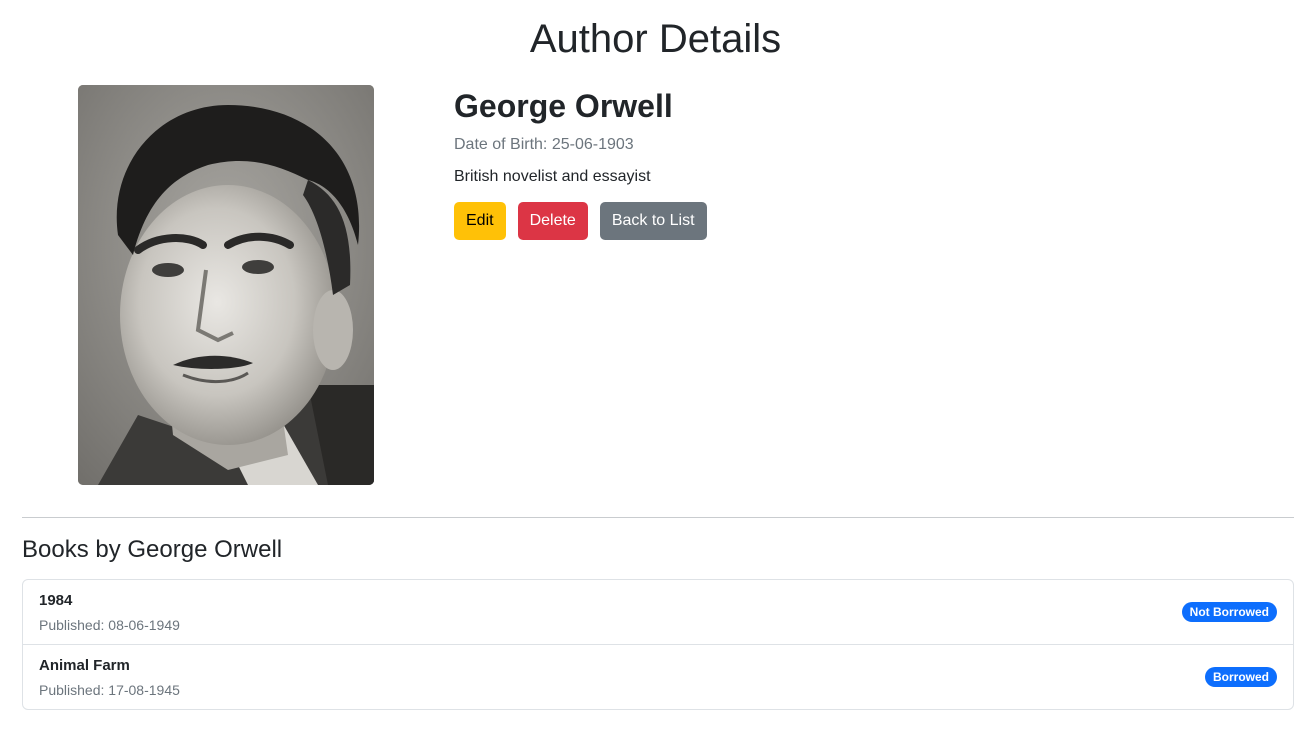  Describe the element at coordinates (592, 144) in the screenshot. I see `dob-value: 25-06-1903` at that location.